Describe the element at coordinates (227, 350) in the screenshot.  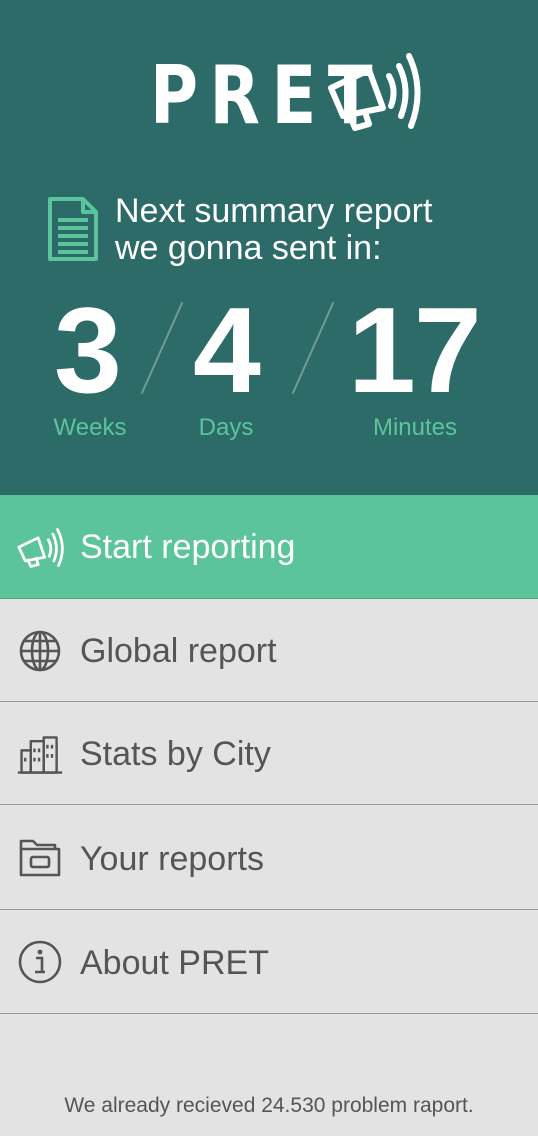
I see `countdown-days-value: 4` at that location.